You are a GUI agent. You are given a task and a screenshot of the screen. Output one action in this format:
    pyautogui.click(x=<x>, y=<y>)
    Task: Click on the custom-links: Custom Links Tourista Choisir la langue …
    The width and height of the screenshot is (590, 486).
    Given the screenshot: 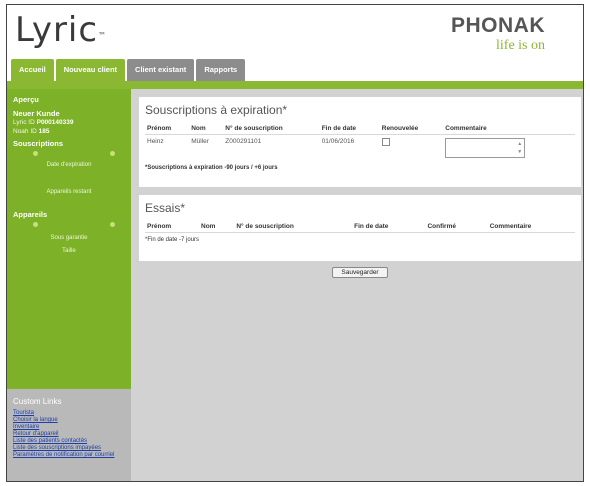 What is the action you would take?
    pyautogui.click(x=69, y=435)
    